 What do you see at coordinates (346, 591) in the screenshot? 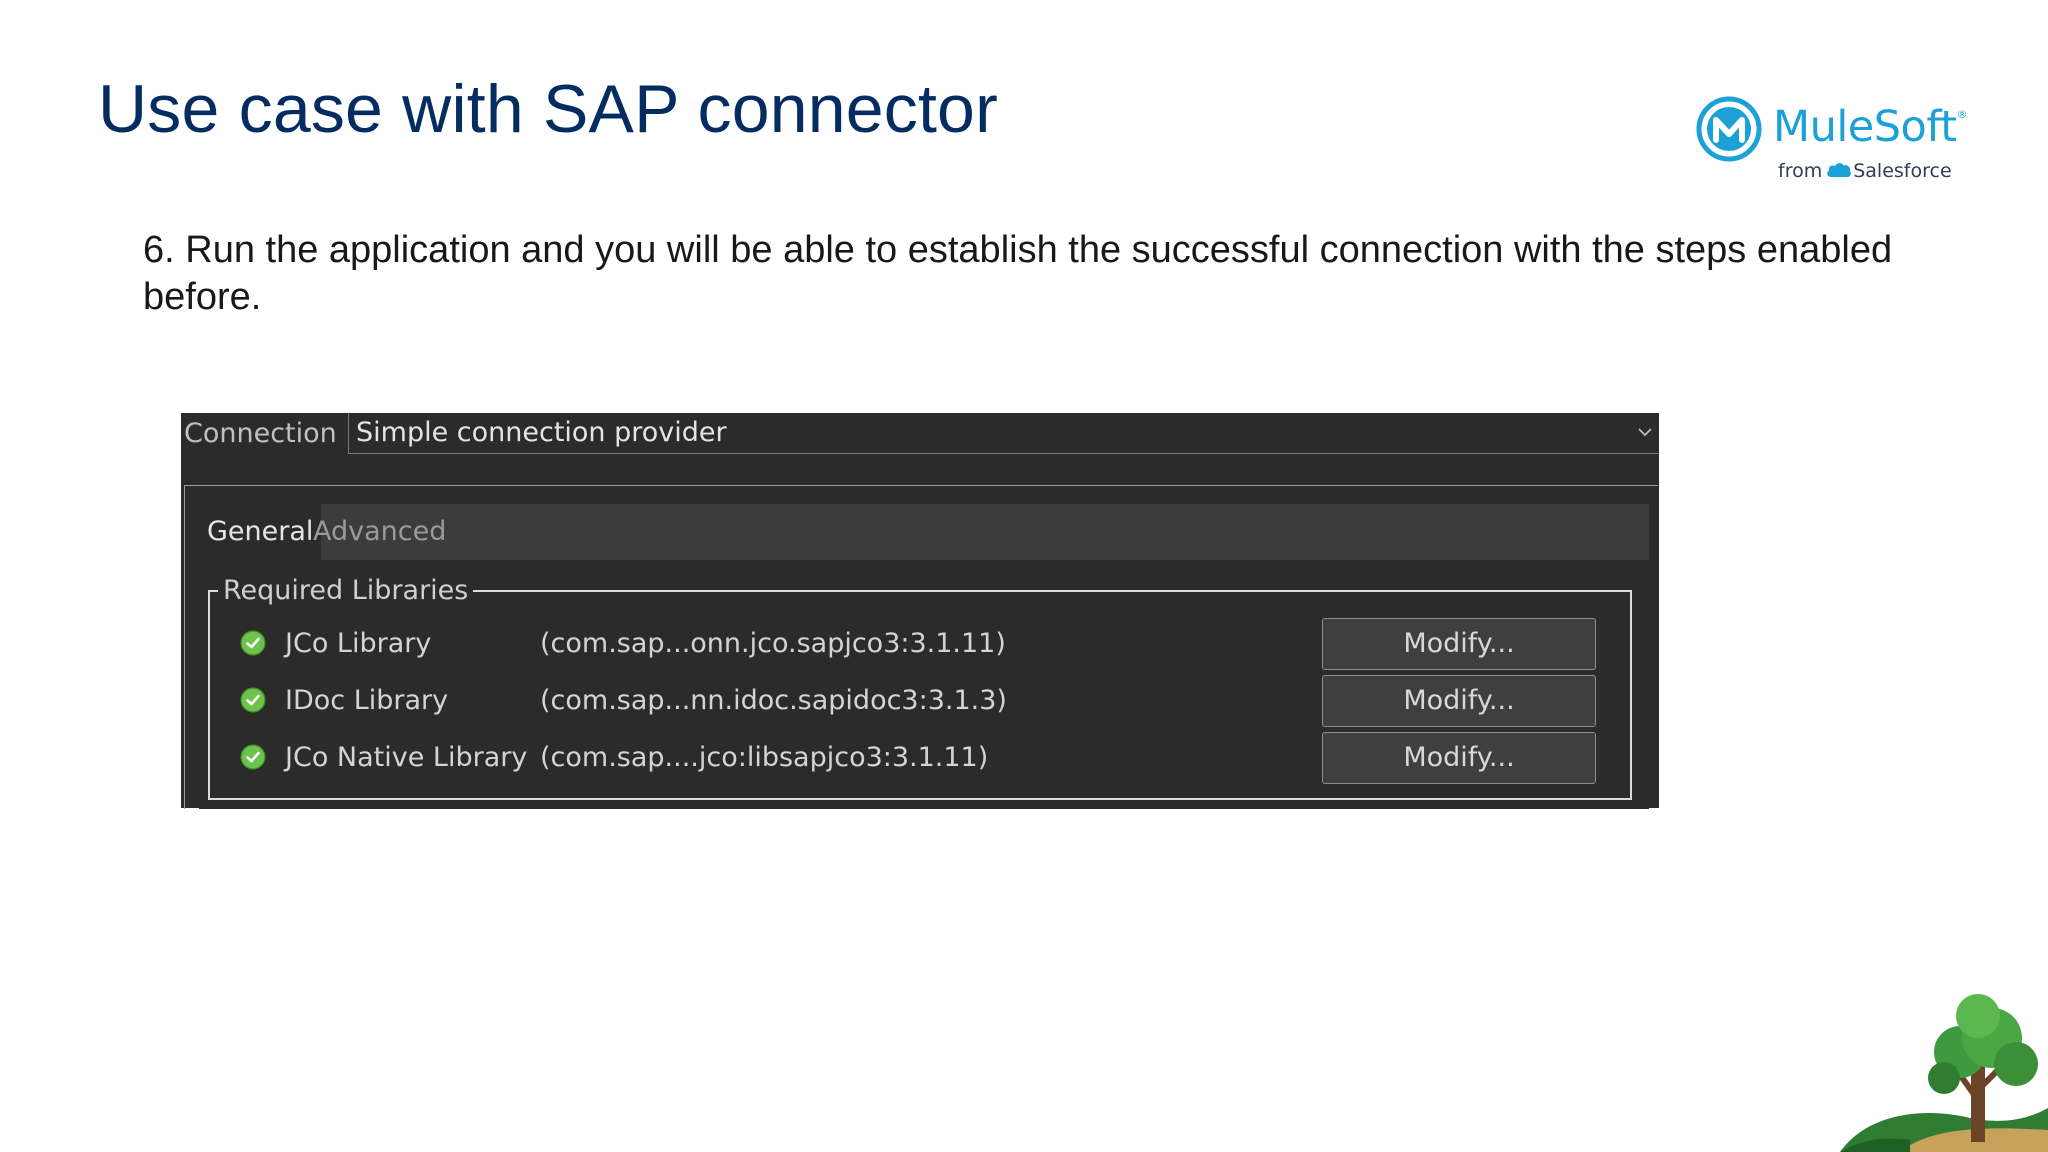
I see `required-libraries-label: Required Libraries` at bounding box center [346, 591].